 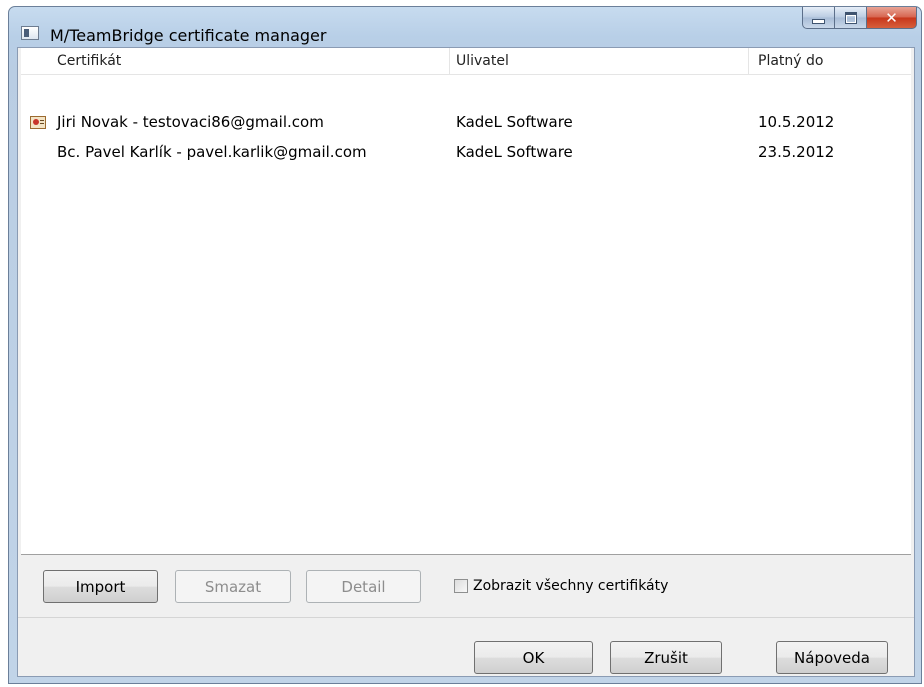 I want to click on list-header: Certifikát Ulivatel Platný do, so click(x=466, y=61).